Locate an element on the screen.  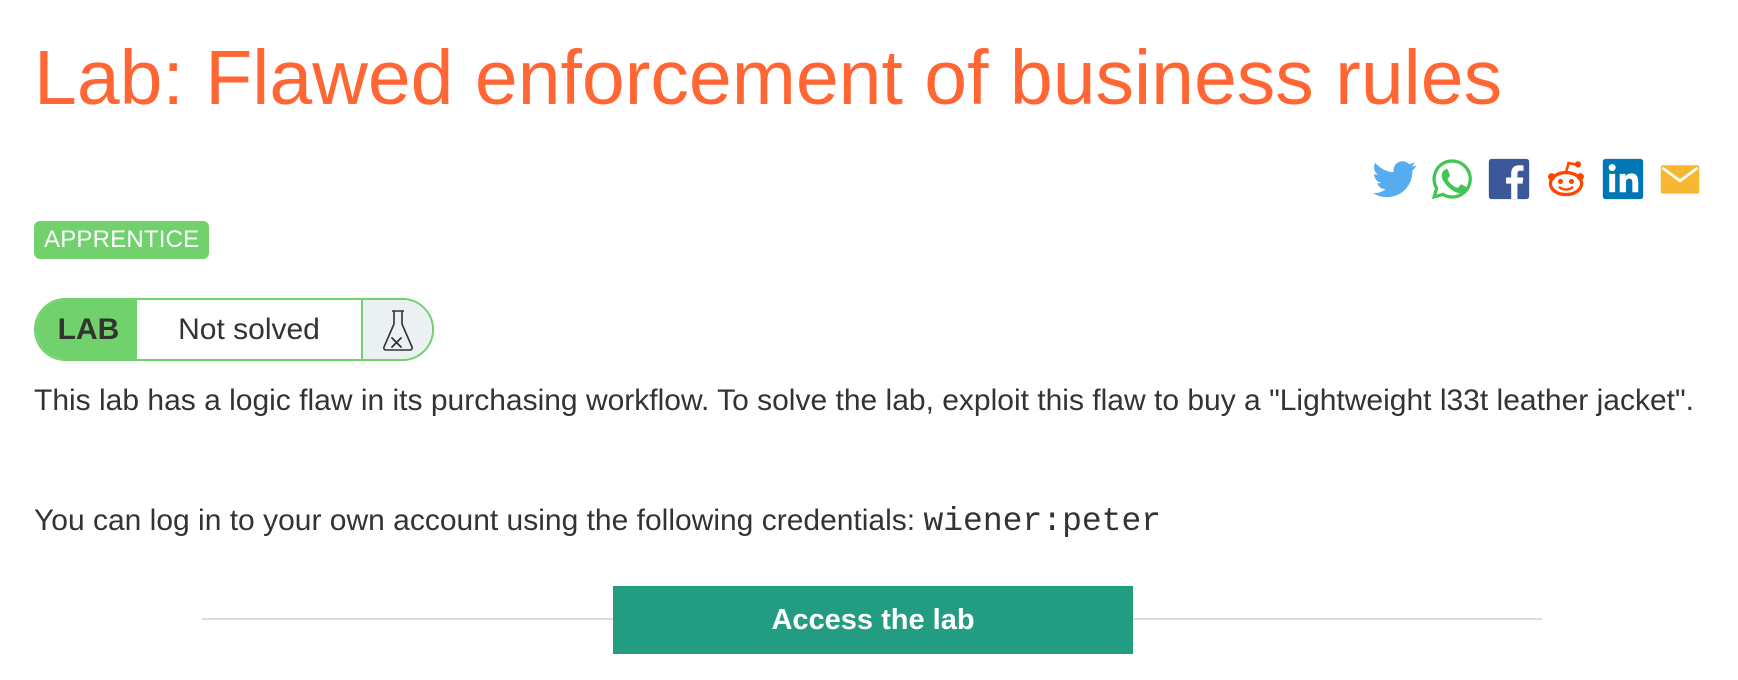
reddit-icon is located at coordinates (1566, 179).